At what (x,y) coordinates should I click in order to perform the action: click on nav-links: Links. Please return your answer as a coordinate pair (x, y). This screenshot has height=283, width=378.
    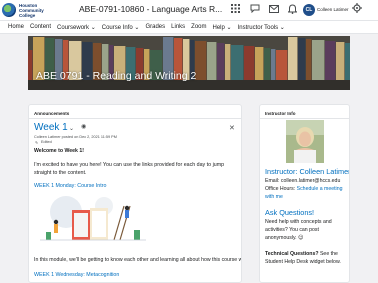
    Looking at the image, I should click on (178, 27).